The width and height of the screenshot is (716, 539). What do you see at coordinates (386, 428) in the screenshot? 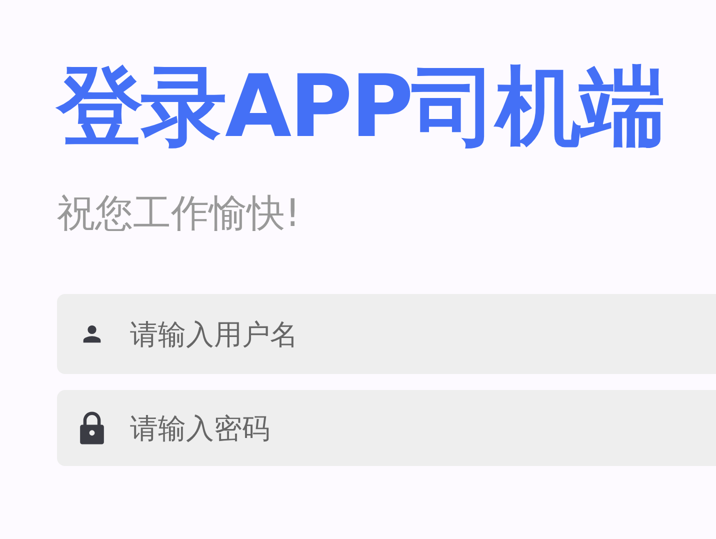
I see `password-field: 请输入密码` at bounding box center [386, 428].